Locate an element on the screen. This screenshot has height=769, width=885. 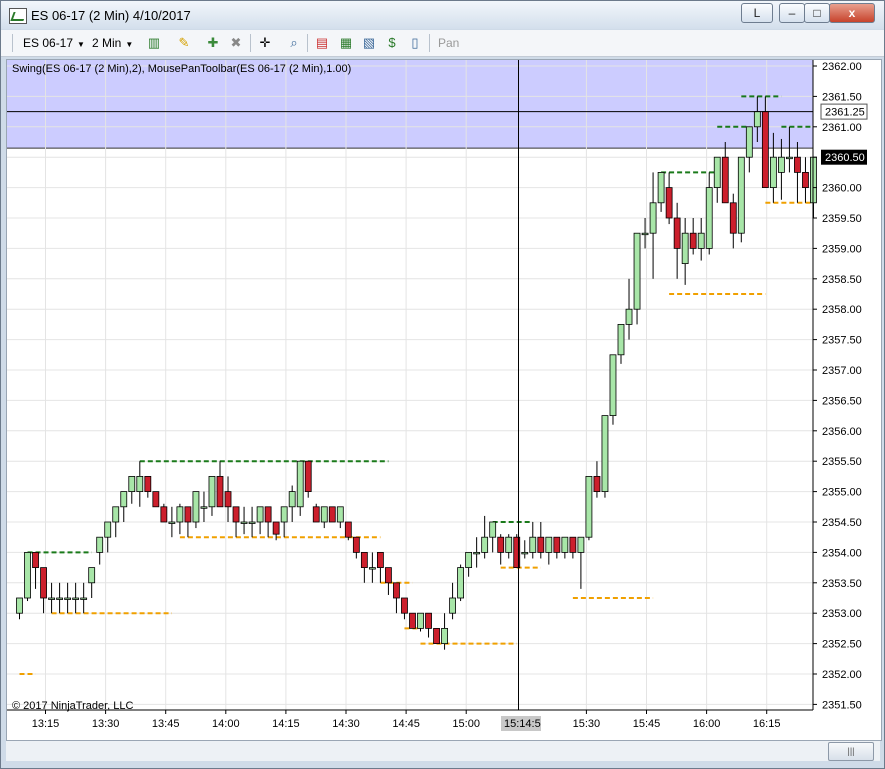
data-series-icon: ▦ is located at coordinates (346, 43).